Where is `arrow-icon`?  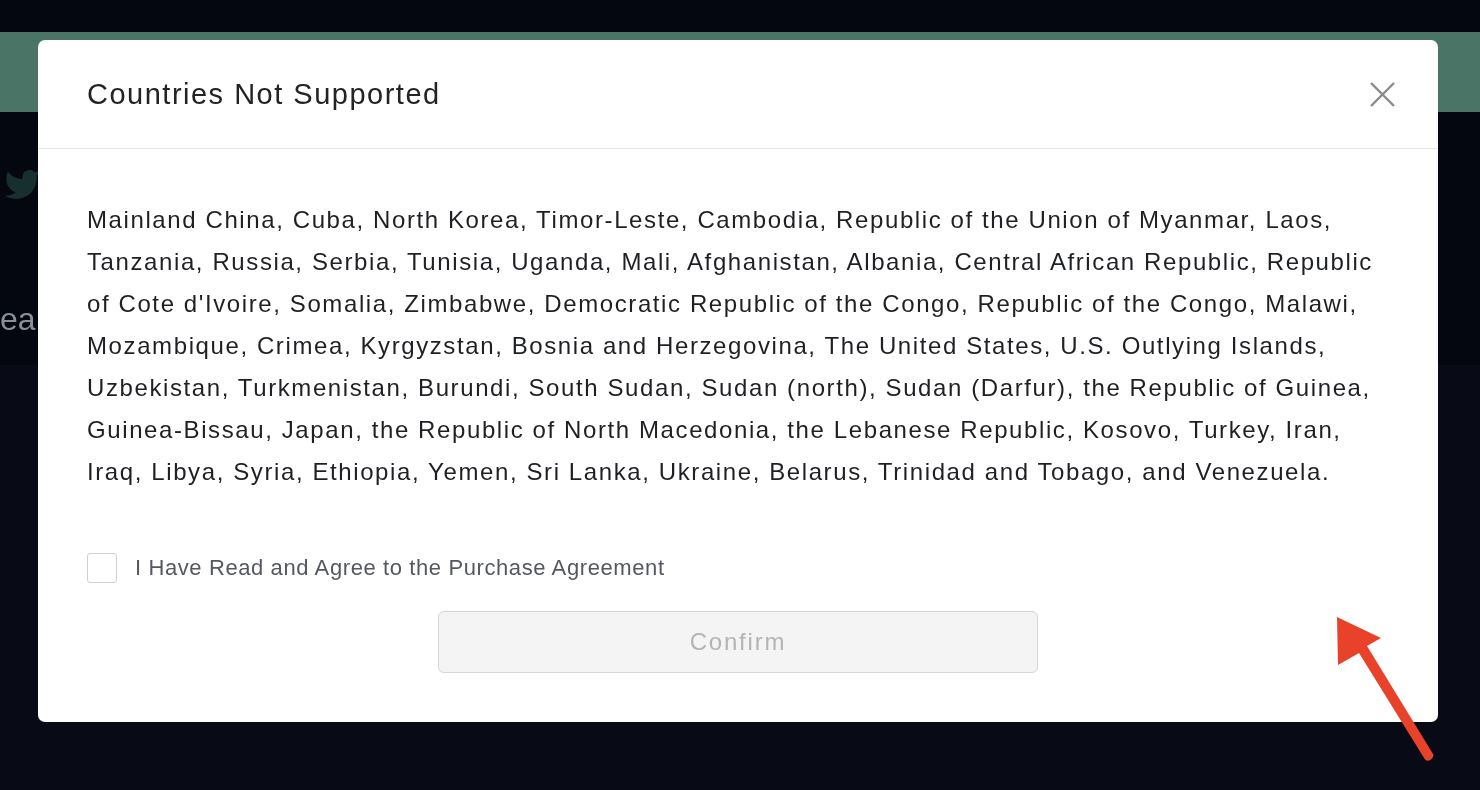 arrow-icon is located at coordinates (1386, 689).